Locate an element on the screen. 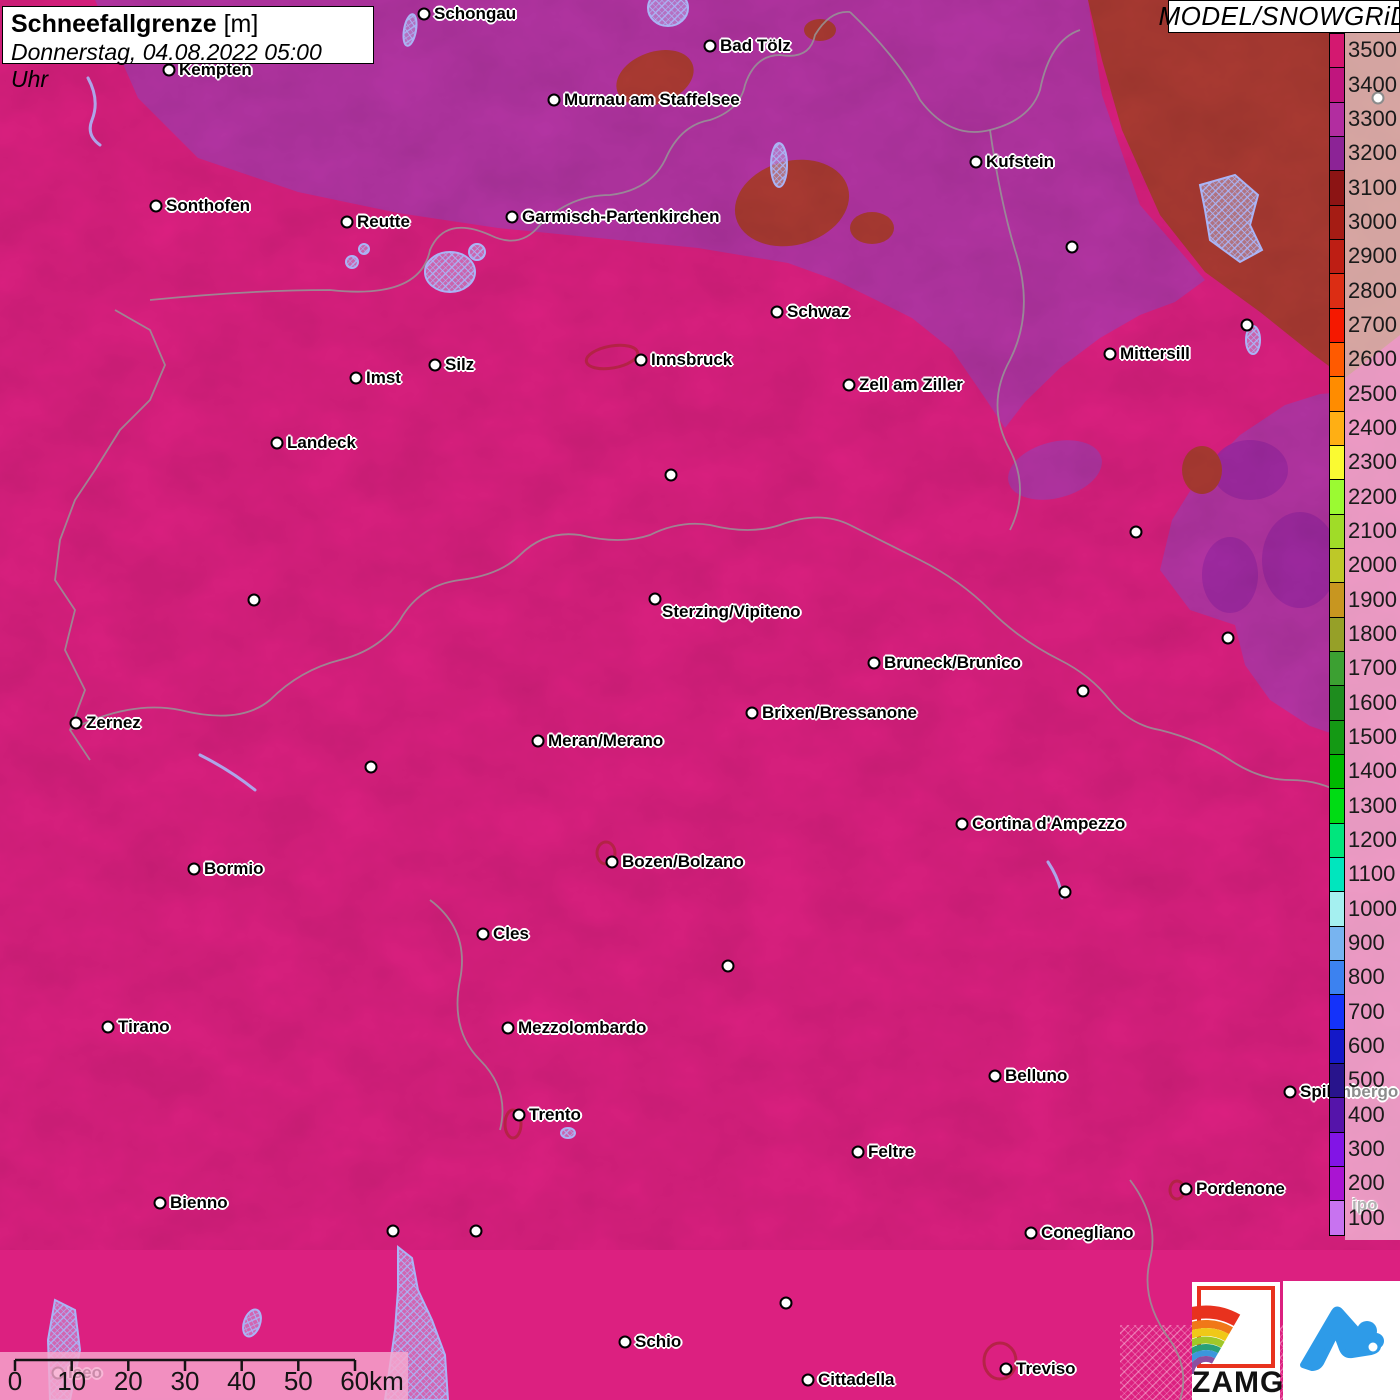  colorbar-tick-label: 800 is located at coordinates (1366, 977).